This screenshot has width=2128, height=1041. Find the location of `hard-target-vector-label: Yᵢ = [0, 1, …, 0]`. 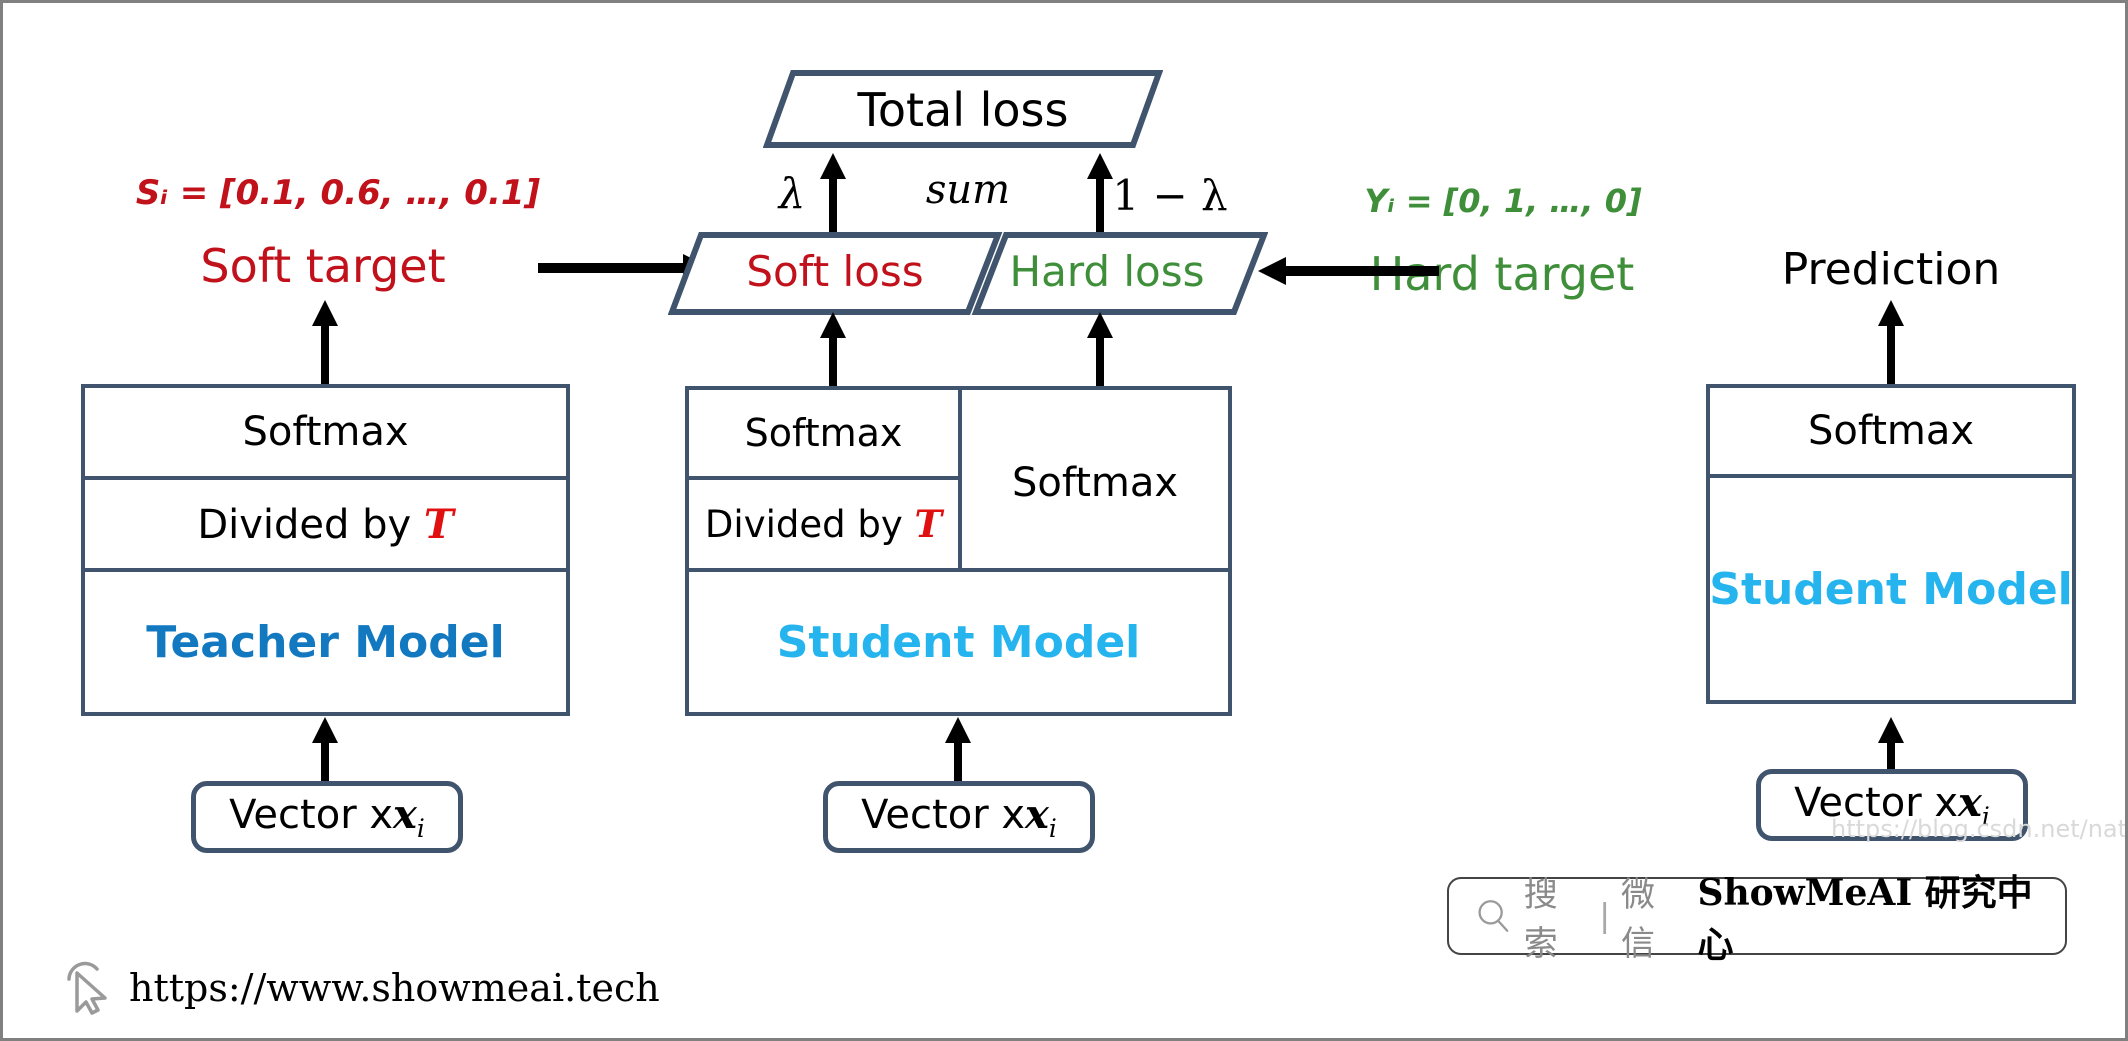

hard-target-vector-label: Yᵢ = [0, 1, …, 0] is located at coordinates (1503, 201).